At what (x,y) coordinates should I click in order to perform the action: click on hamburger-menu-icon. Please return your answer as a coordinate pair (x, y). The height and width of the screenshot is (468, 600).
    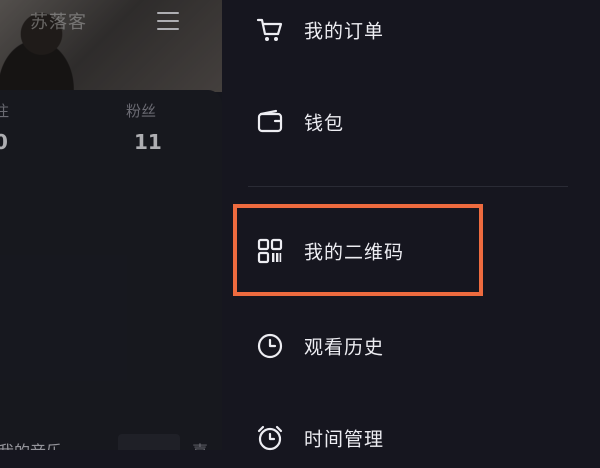
    Looking at the image, I should click on (168, 22).